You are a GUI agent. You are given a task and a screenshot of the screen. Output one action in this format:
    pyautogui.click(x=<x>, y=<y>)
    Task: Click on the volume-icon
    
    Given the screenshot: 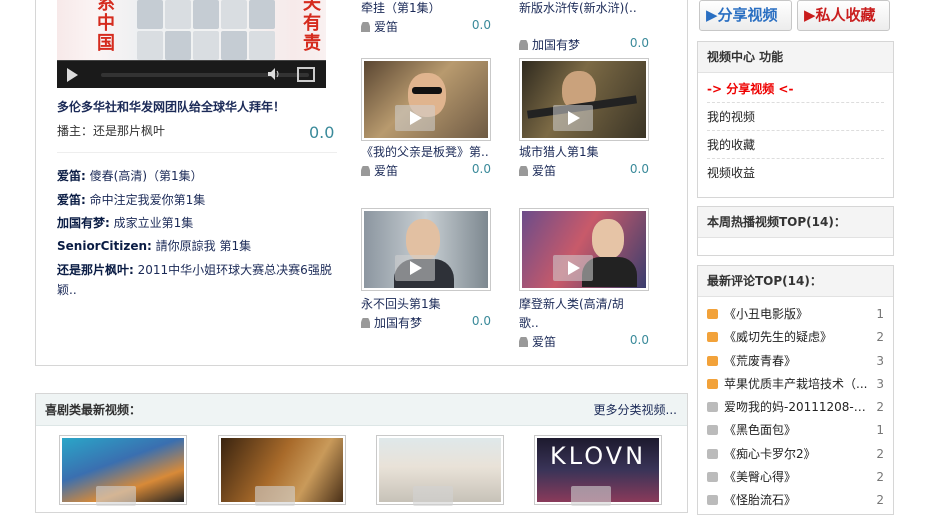 What is the action you would take?
    pyautogui.click(x=274, y=74)
    